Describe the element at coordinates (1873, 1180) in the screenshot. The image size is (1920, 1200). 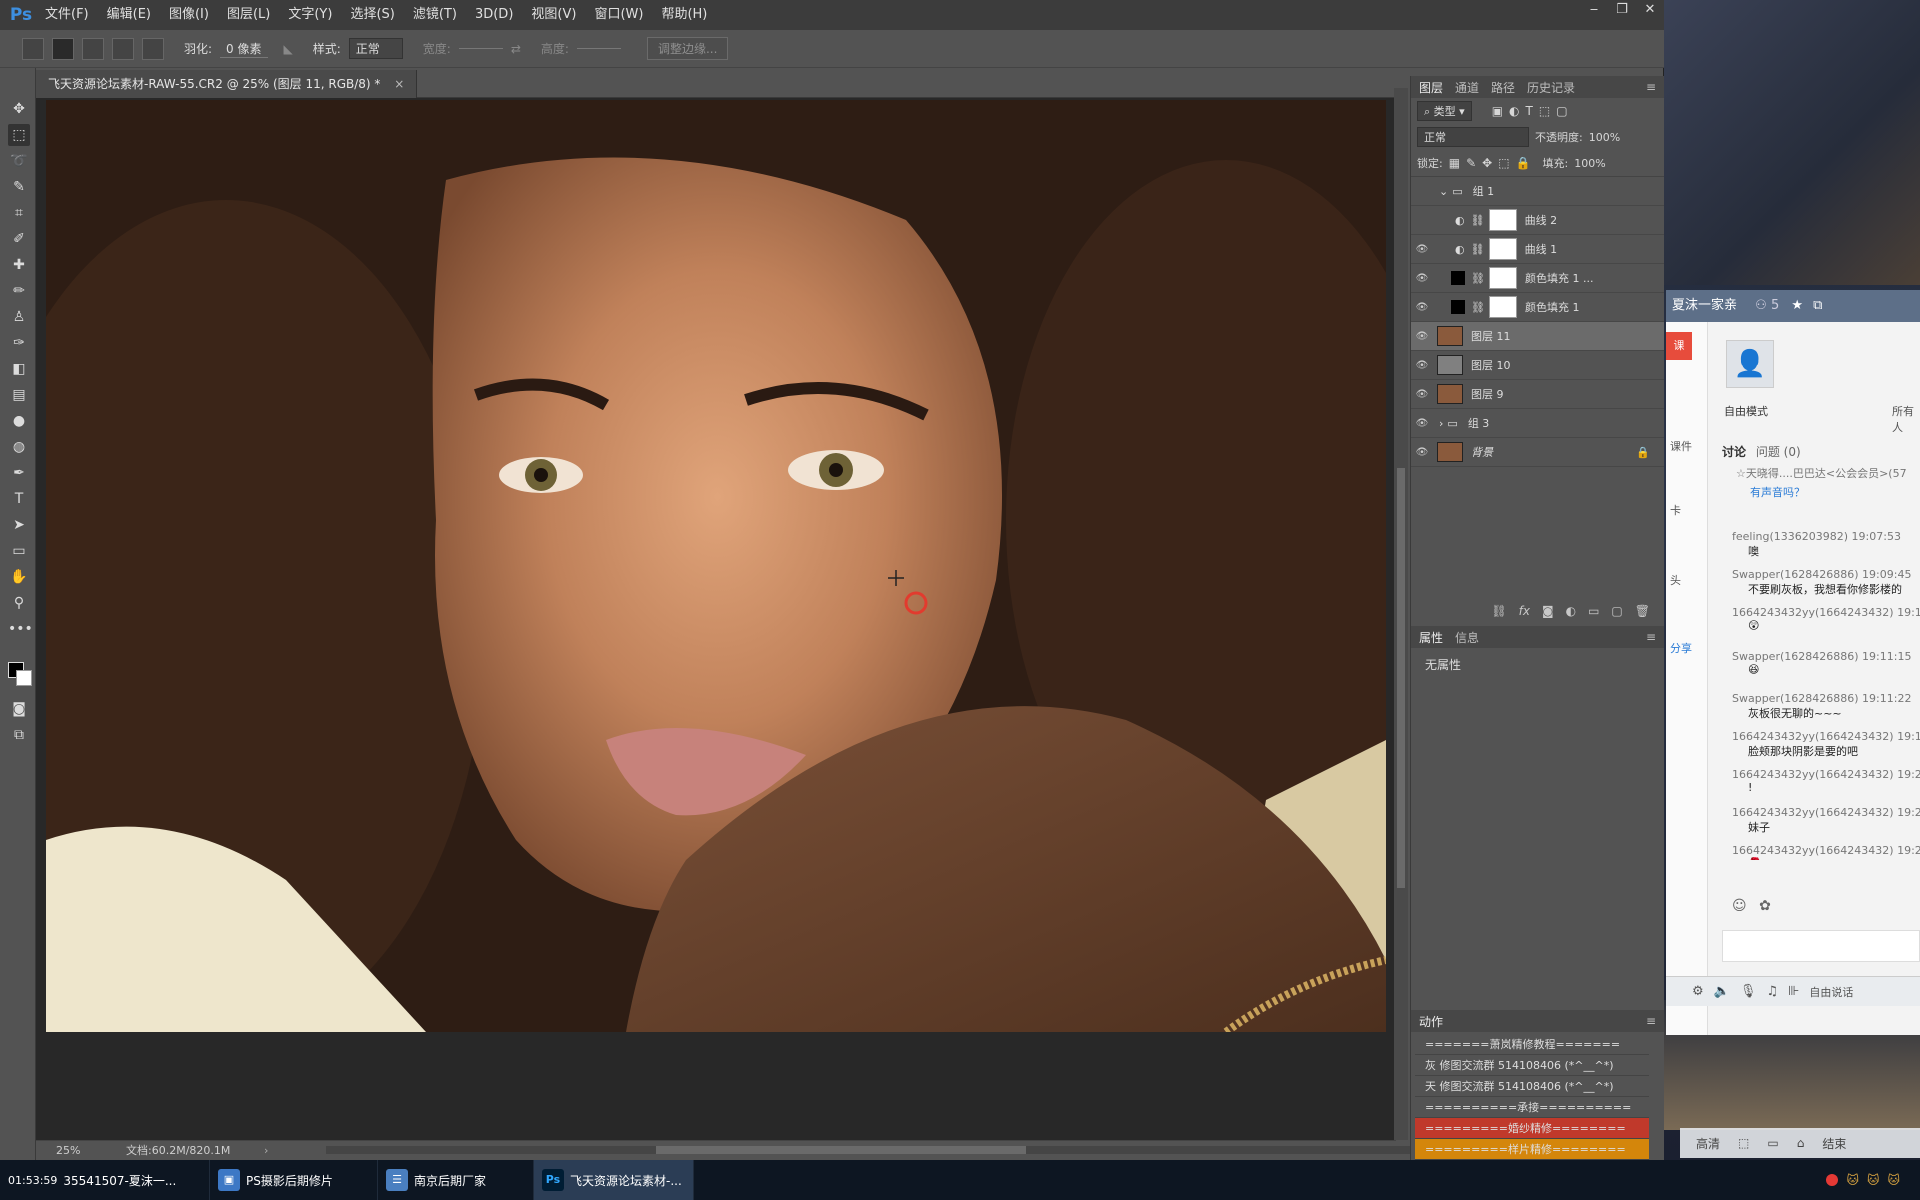
I see `tray-cat-icon-2: 🐱` at that location.